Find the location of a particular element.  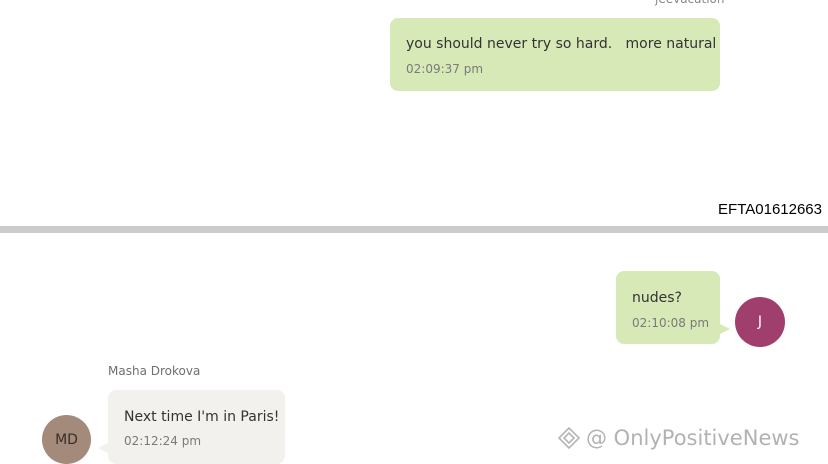

message-timestamp: 02:10:08 pm is located at coordinates (671, 323).